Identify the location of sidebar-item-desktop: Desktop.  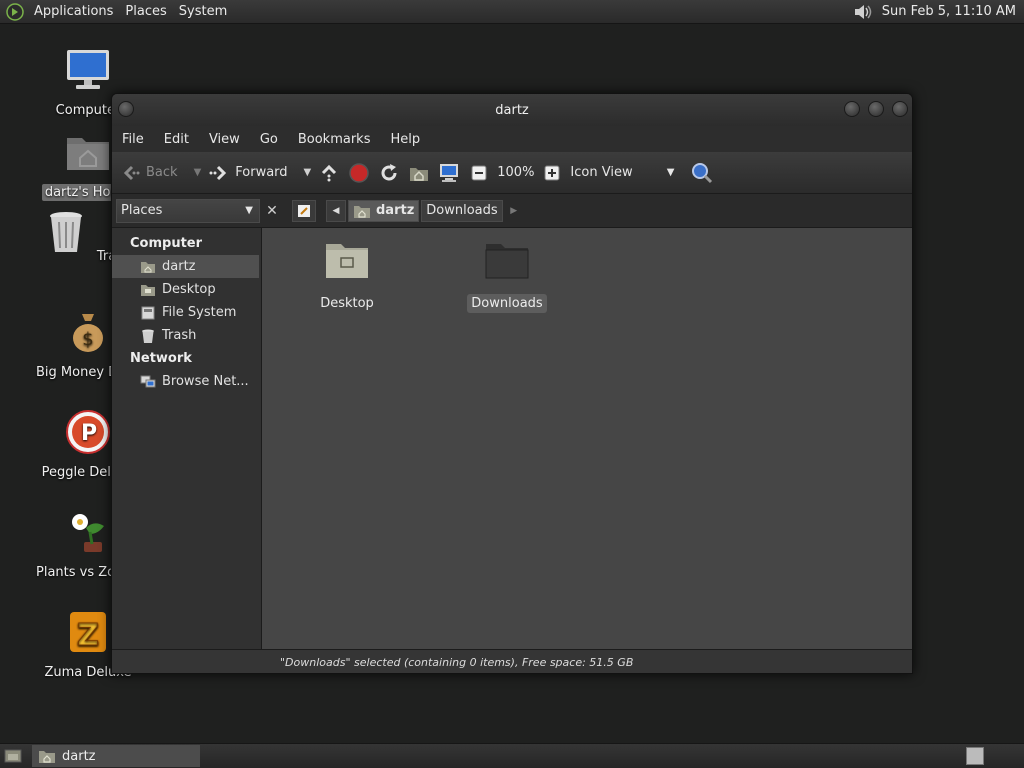
(186, 289).